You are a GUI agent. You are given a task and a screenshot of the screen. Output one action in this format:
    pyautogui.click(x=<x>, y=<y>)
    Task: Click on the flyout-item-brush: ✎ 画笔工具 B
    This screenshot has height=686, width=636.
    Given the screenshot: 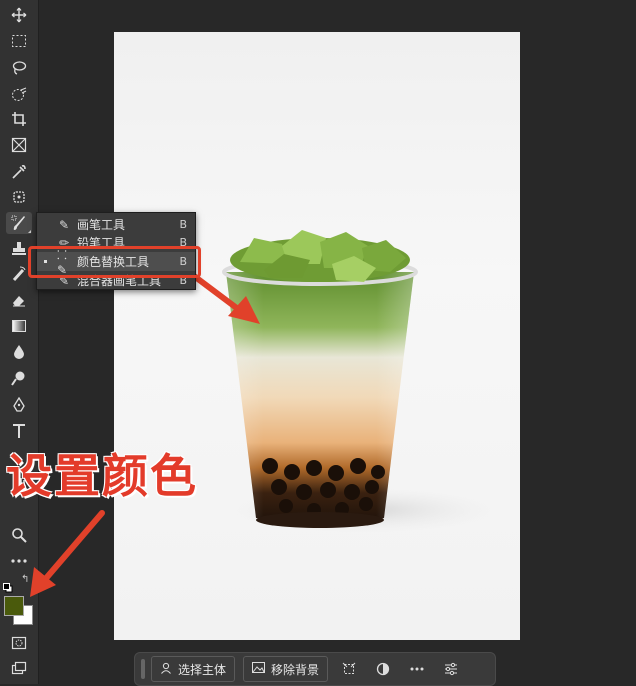 What is the action you would take?
    pyautogui.click(x=116, y=224)
    